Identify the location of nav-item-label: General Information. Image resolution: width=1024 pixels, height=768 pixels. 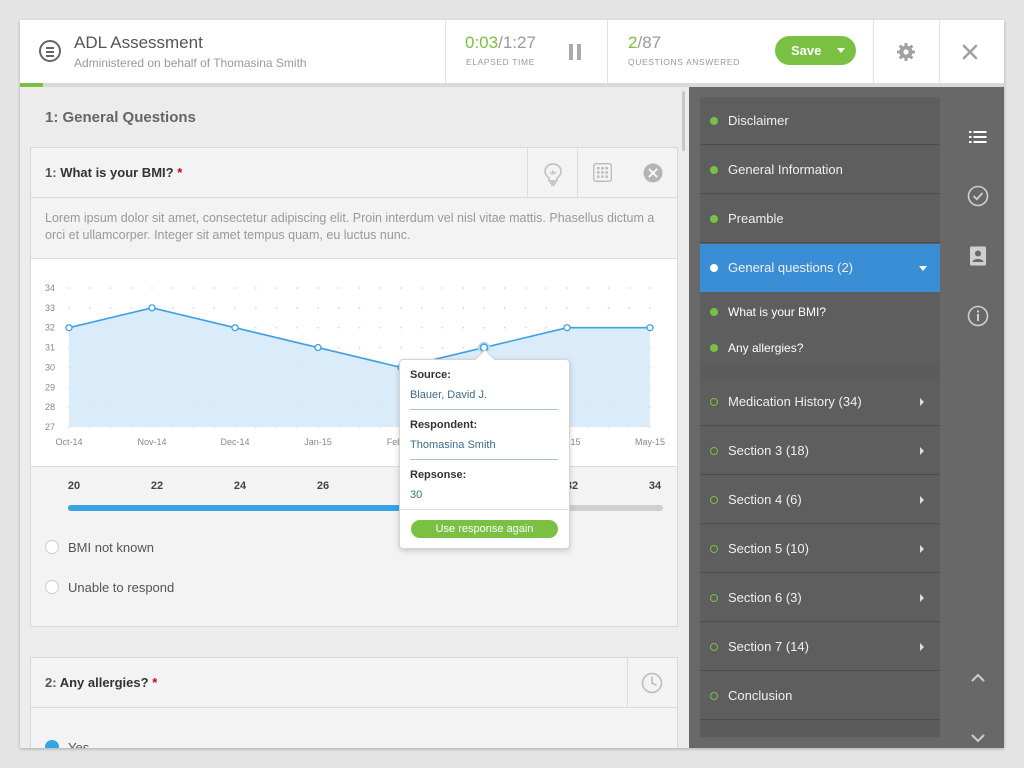
(785, 169).